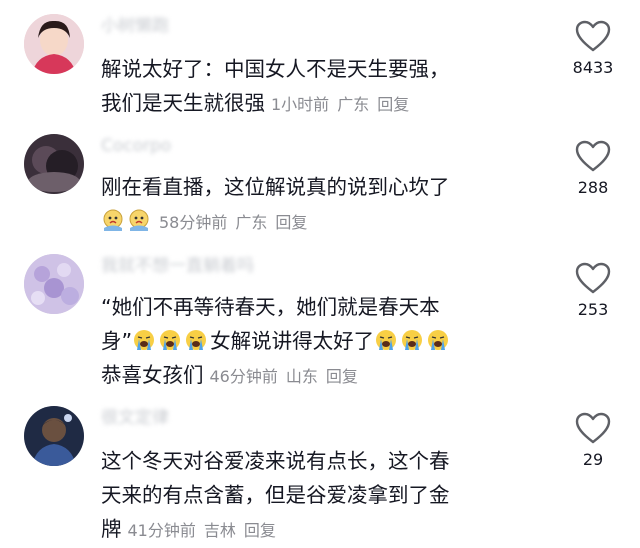 Image resolution: width=640 pixels, height=548 pixels. What do you see at coordinates (593, 67) in the screenshot?
I see `like-count: 8433` at bounding box center [593, 67].